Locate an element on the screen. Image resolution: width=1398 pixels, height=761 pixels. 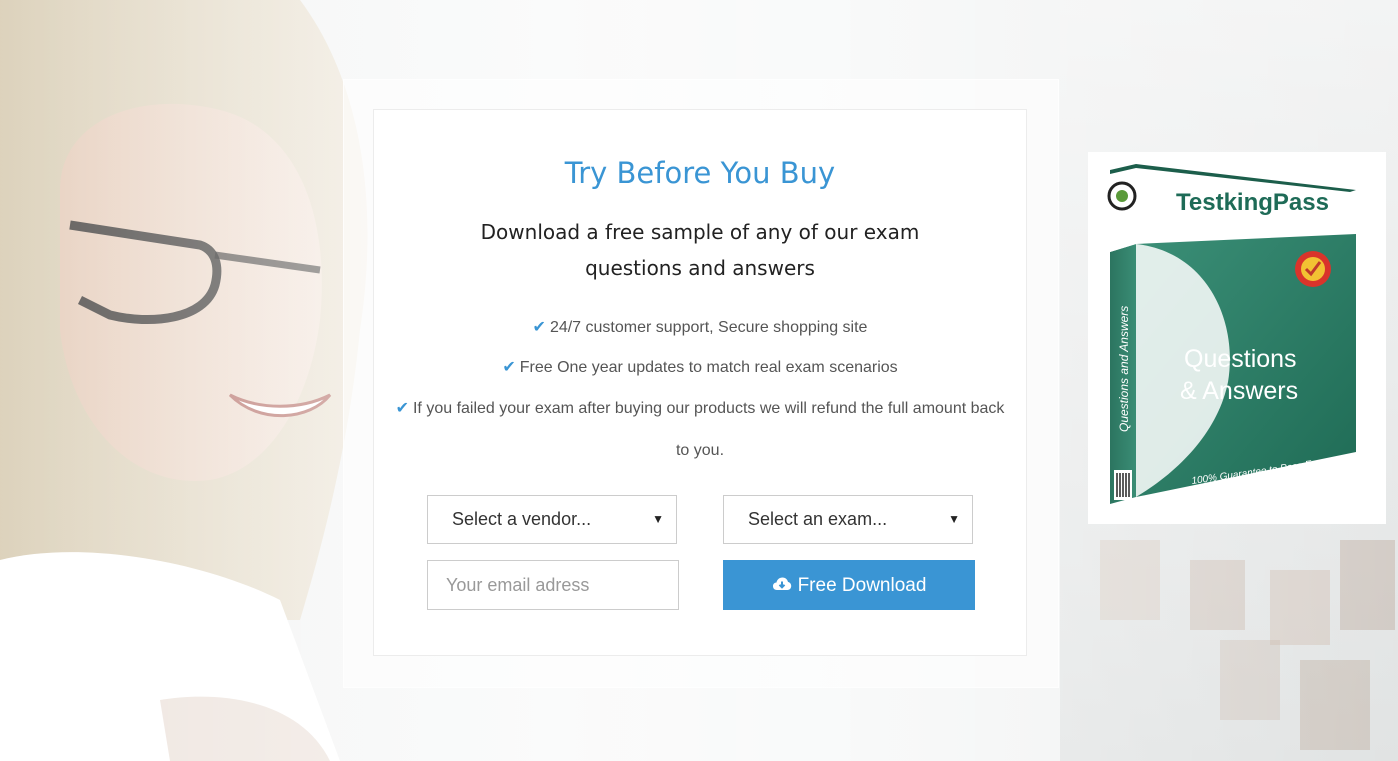
product-headline-2: & Answers is located at coordinates (1239, 391).